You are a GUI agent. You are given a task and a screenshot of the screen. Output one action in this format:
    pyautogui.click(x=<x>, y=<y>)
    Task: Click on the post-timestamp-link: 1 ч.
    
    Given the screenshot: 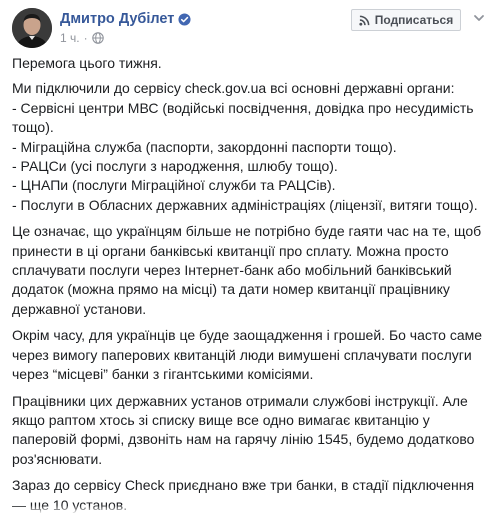 What is the action you would take?
    pyautogui.click(x=70, y=38)
    